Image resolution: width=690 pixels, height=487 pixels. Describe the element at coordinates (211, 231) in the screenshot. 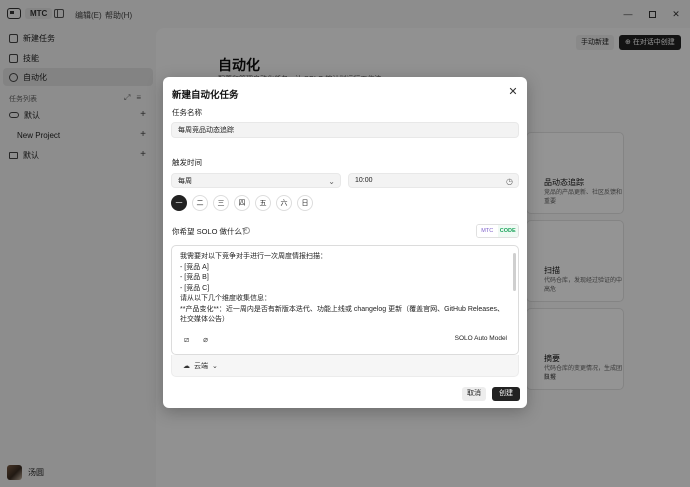

I see `prompt-label: 你希望 SOLO 做什么？` at that location.